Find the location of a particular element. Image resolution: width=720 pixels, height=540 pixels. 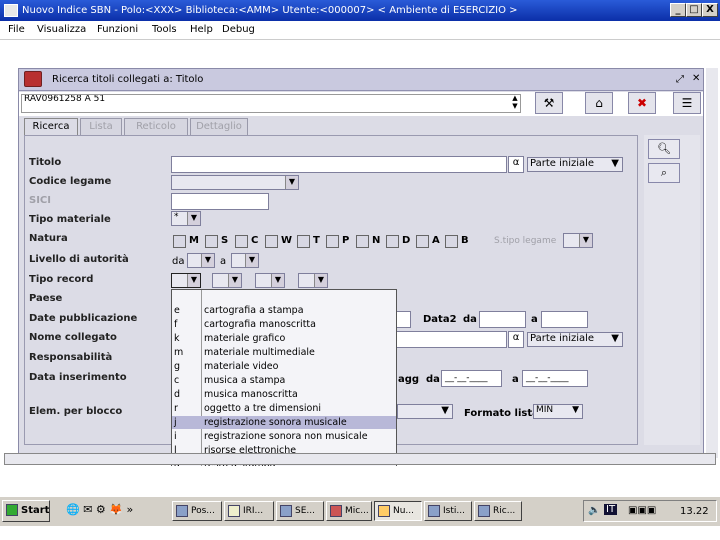

dropdown-option: k materiale grafico is located at coordinates (284, 338).